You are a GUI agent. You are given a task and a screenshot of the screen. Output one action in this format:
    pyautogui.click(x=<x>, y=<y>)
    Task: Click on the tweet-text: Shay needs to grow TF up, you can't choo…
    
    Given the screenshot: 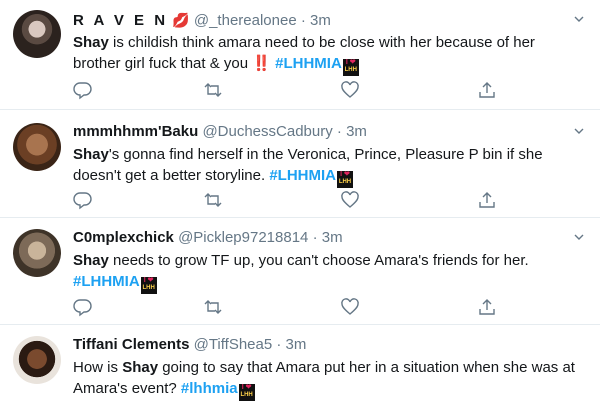 What is the action you would take?
    pyautogui.click(x=328, y=272)
    